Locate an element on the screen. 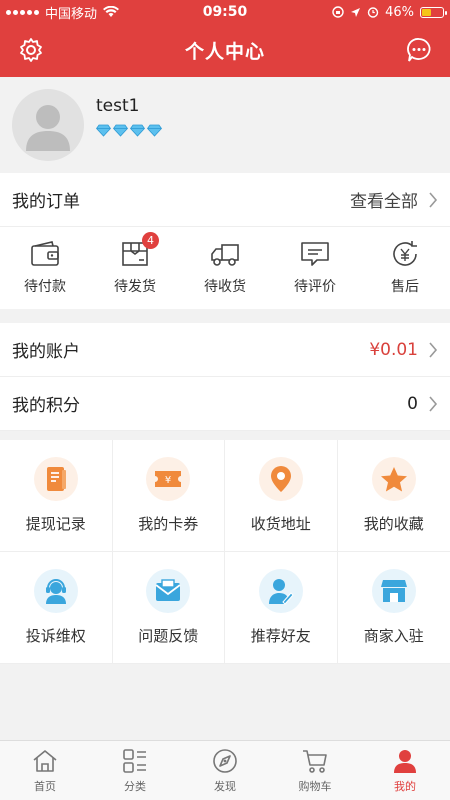 The height and width of the screenshot is (800, 450). points-row: 我的积分 0 is located at coordinates (225, 404).